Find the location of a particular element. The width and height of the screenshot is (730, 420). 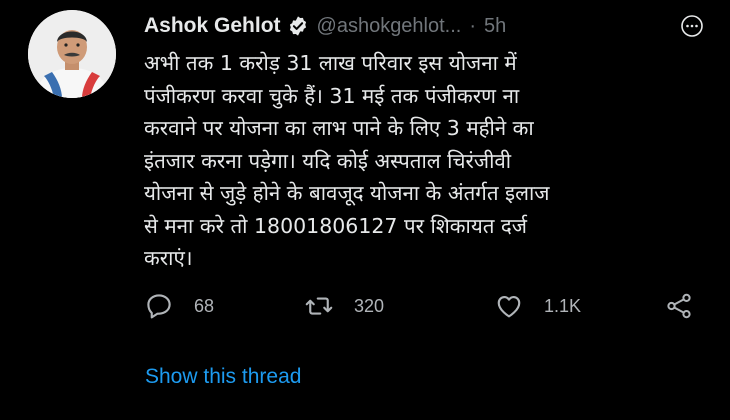

retweet-count: 320 is located at coordinates (369, 305).